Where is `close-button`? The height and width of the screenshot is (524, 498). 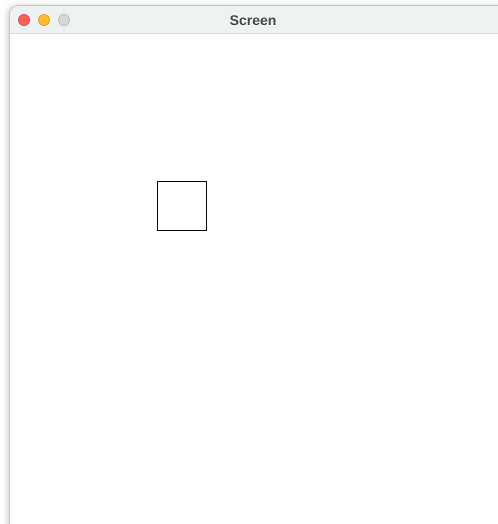
close-button is located at coordinates (24, 20).